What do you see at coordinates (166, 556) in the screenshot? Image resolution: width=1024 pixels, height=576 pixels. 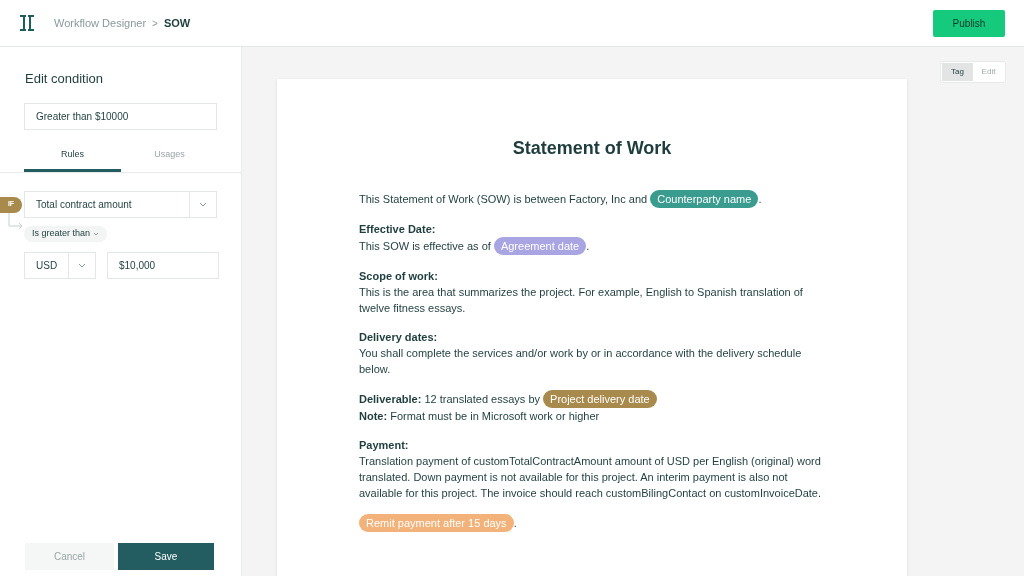 I see `save-button: Save` at bounding box center [166, 556].